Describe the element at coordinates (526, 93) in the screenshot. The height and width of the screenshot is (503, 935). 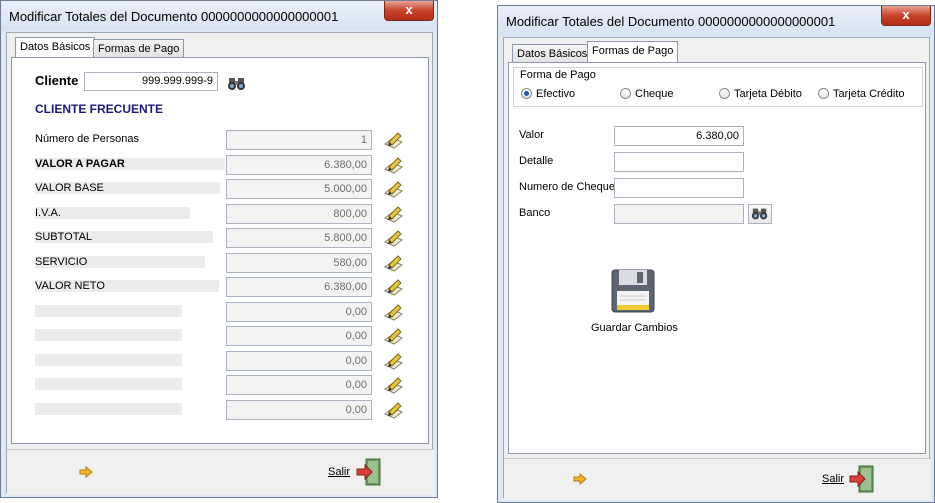
I see `radio-efectivo-button` at that location.